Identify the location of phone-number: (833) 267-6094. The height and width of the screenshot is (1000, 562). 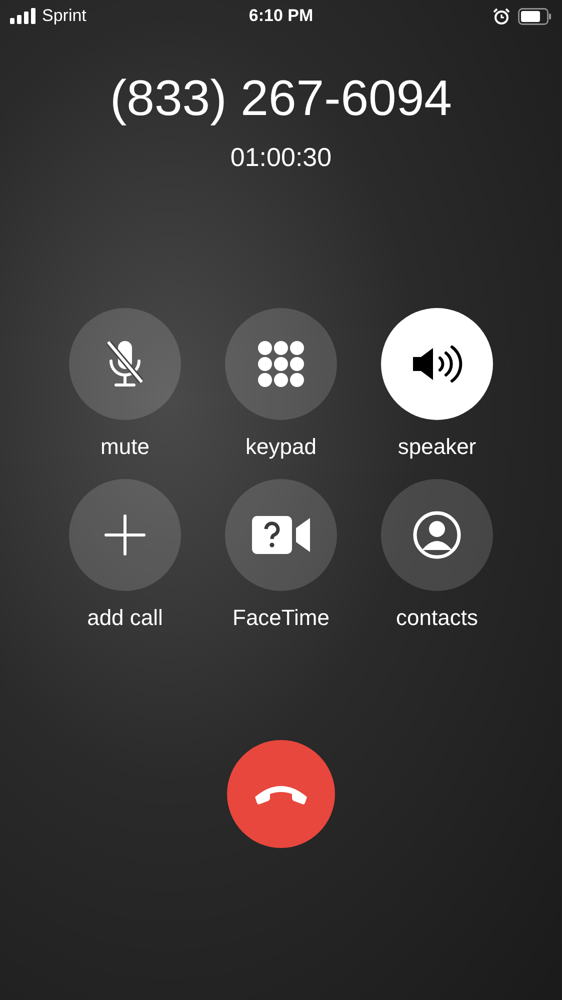
(281, 98).